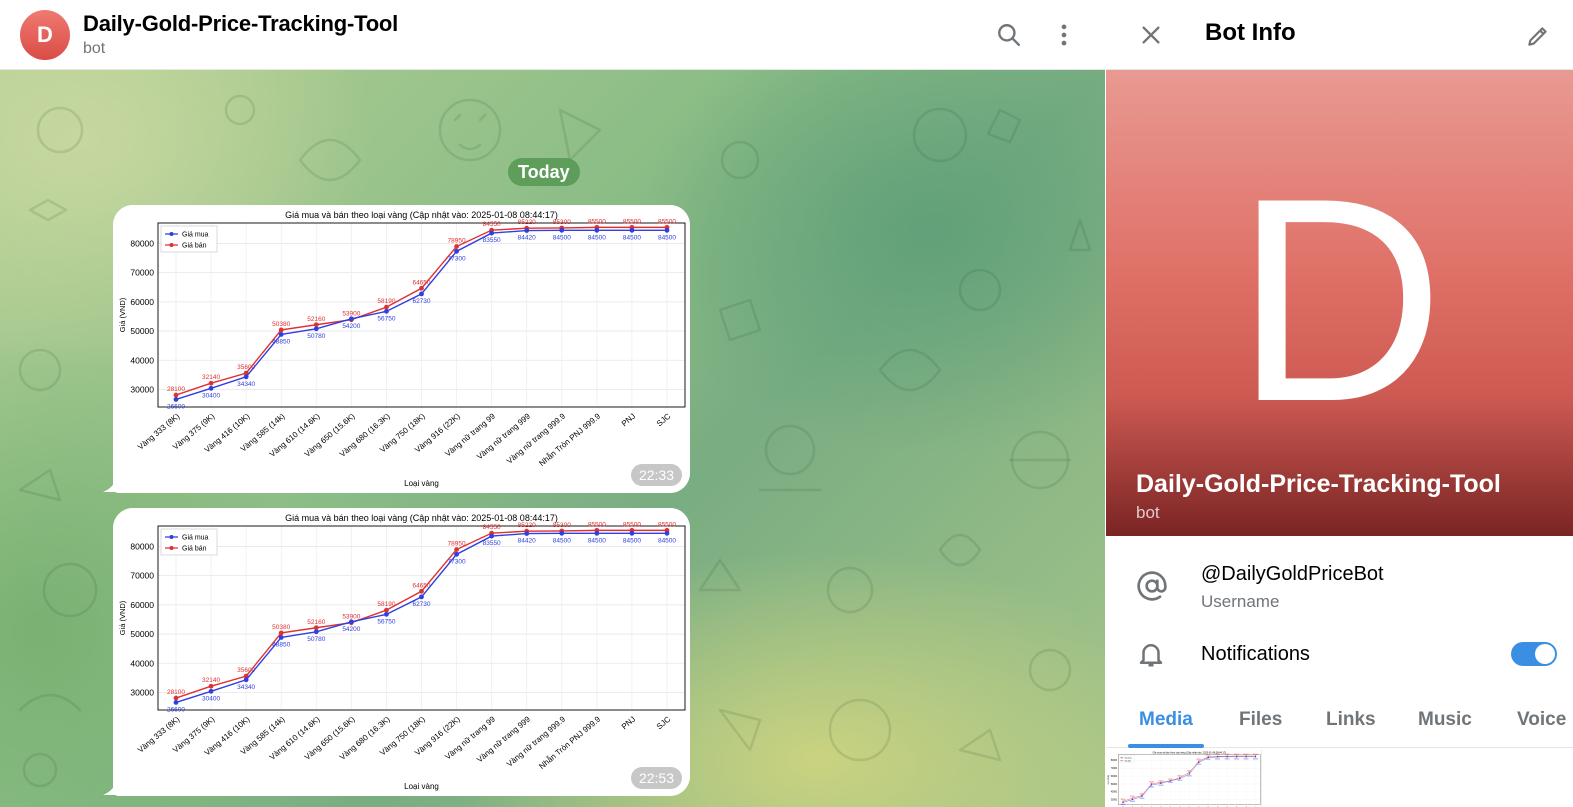  Describe the element at coordinates (1538, 36) in the screenshot. I see `edit-button` at that location.